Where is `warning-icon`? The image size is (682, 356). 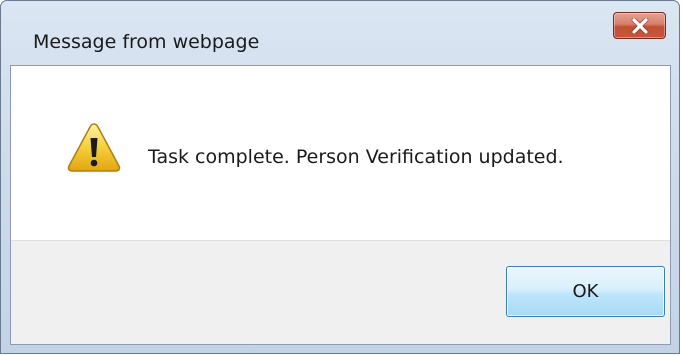
warning-icon is located at coordinates (94, 147).